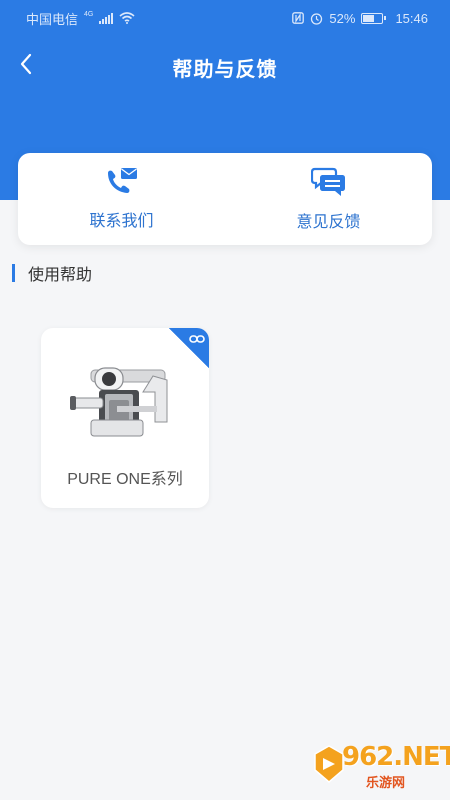 Image resolution: width=450 pixels, height=800 pixels. What do you see at coordinates (89, 14) in the screenshot?
I see `network-badge: 4G` at bounding box center [89, 14].